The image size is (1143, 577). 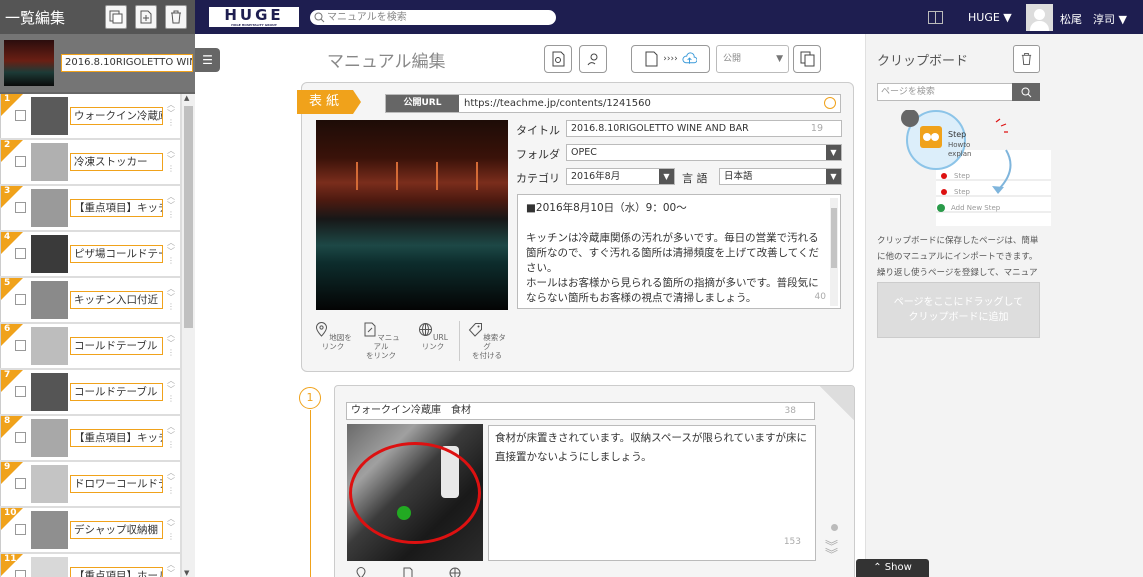 What do you see at coordinates (186, 98) in the screenshot?
I see `scroll-up-icon: ▲` at bounding box center [186, 98].